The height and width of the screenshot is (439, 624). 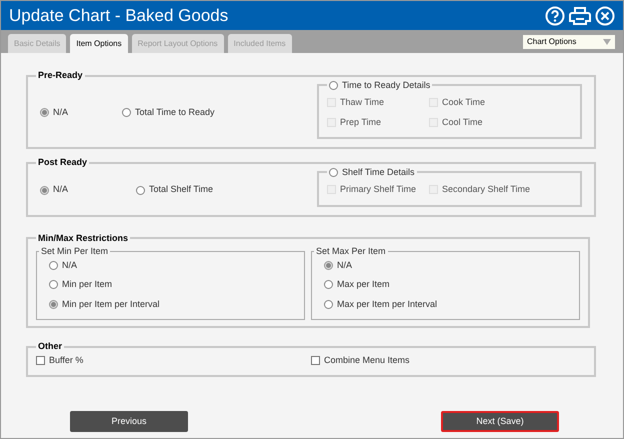 What do you see at coordinates (605, 16) in the screenshot?
I see `close-icon` at bounding box center [605, 16].